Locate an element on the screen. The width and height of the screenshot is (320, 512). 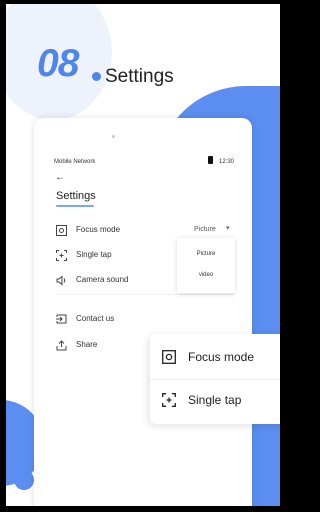
zoom-callout-card: Focus mode Single tap is located at coordinates (215, 379).